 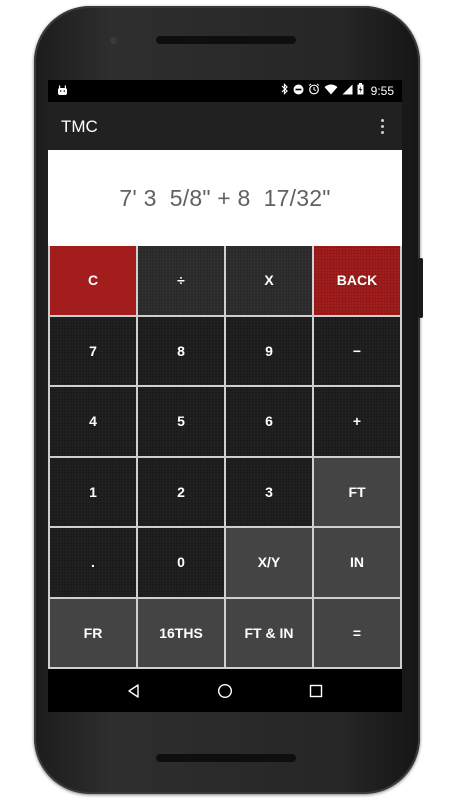 What do you see at coordinates (269, 421) in the screenshot?
I see `digit-6-button: 6` at bounding box center [269, 421].